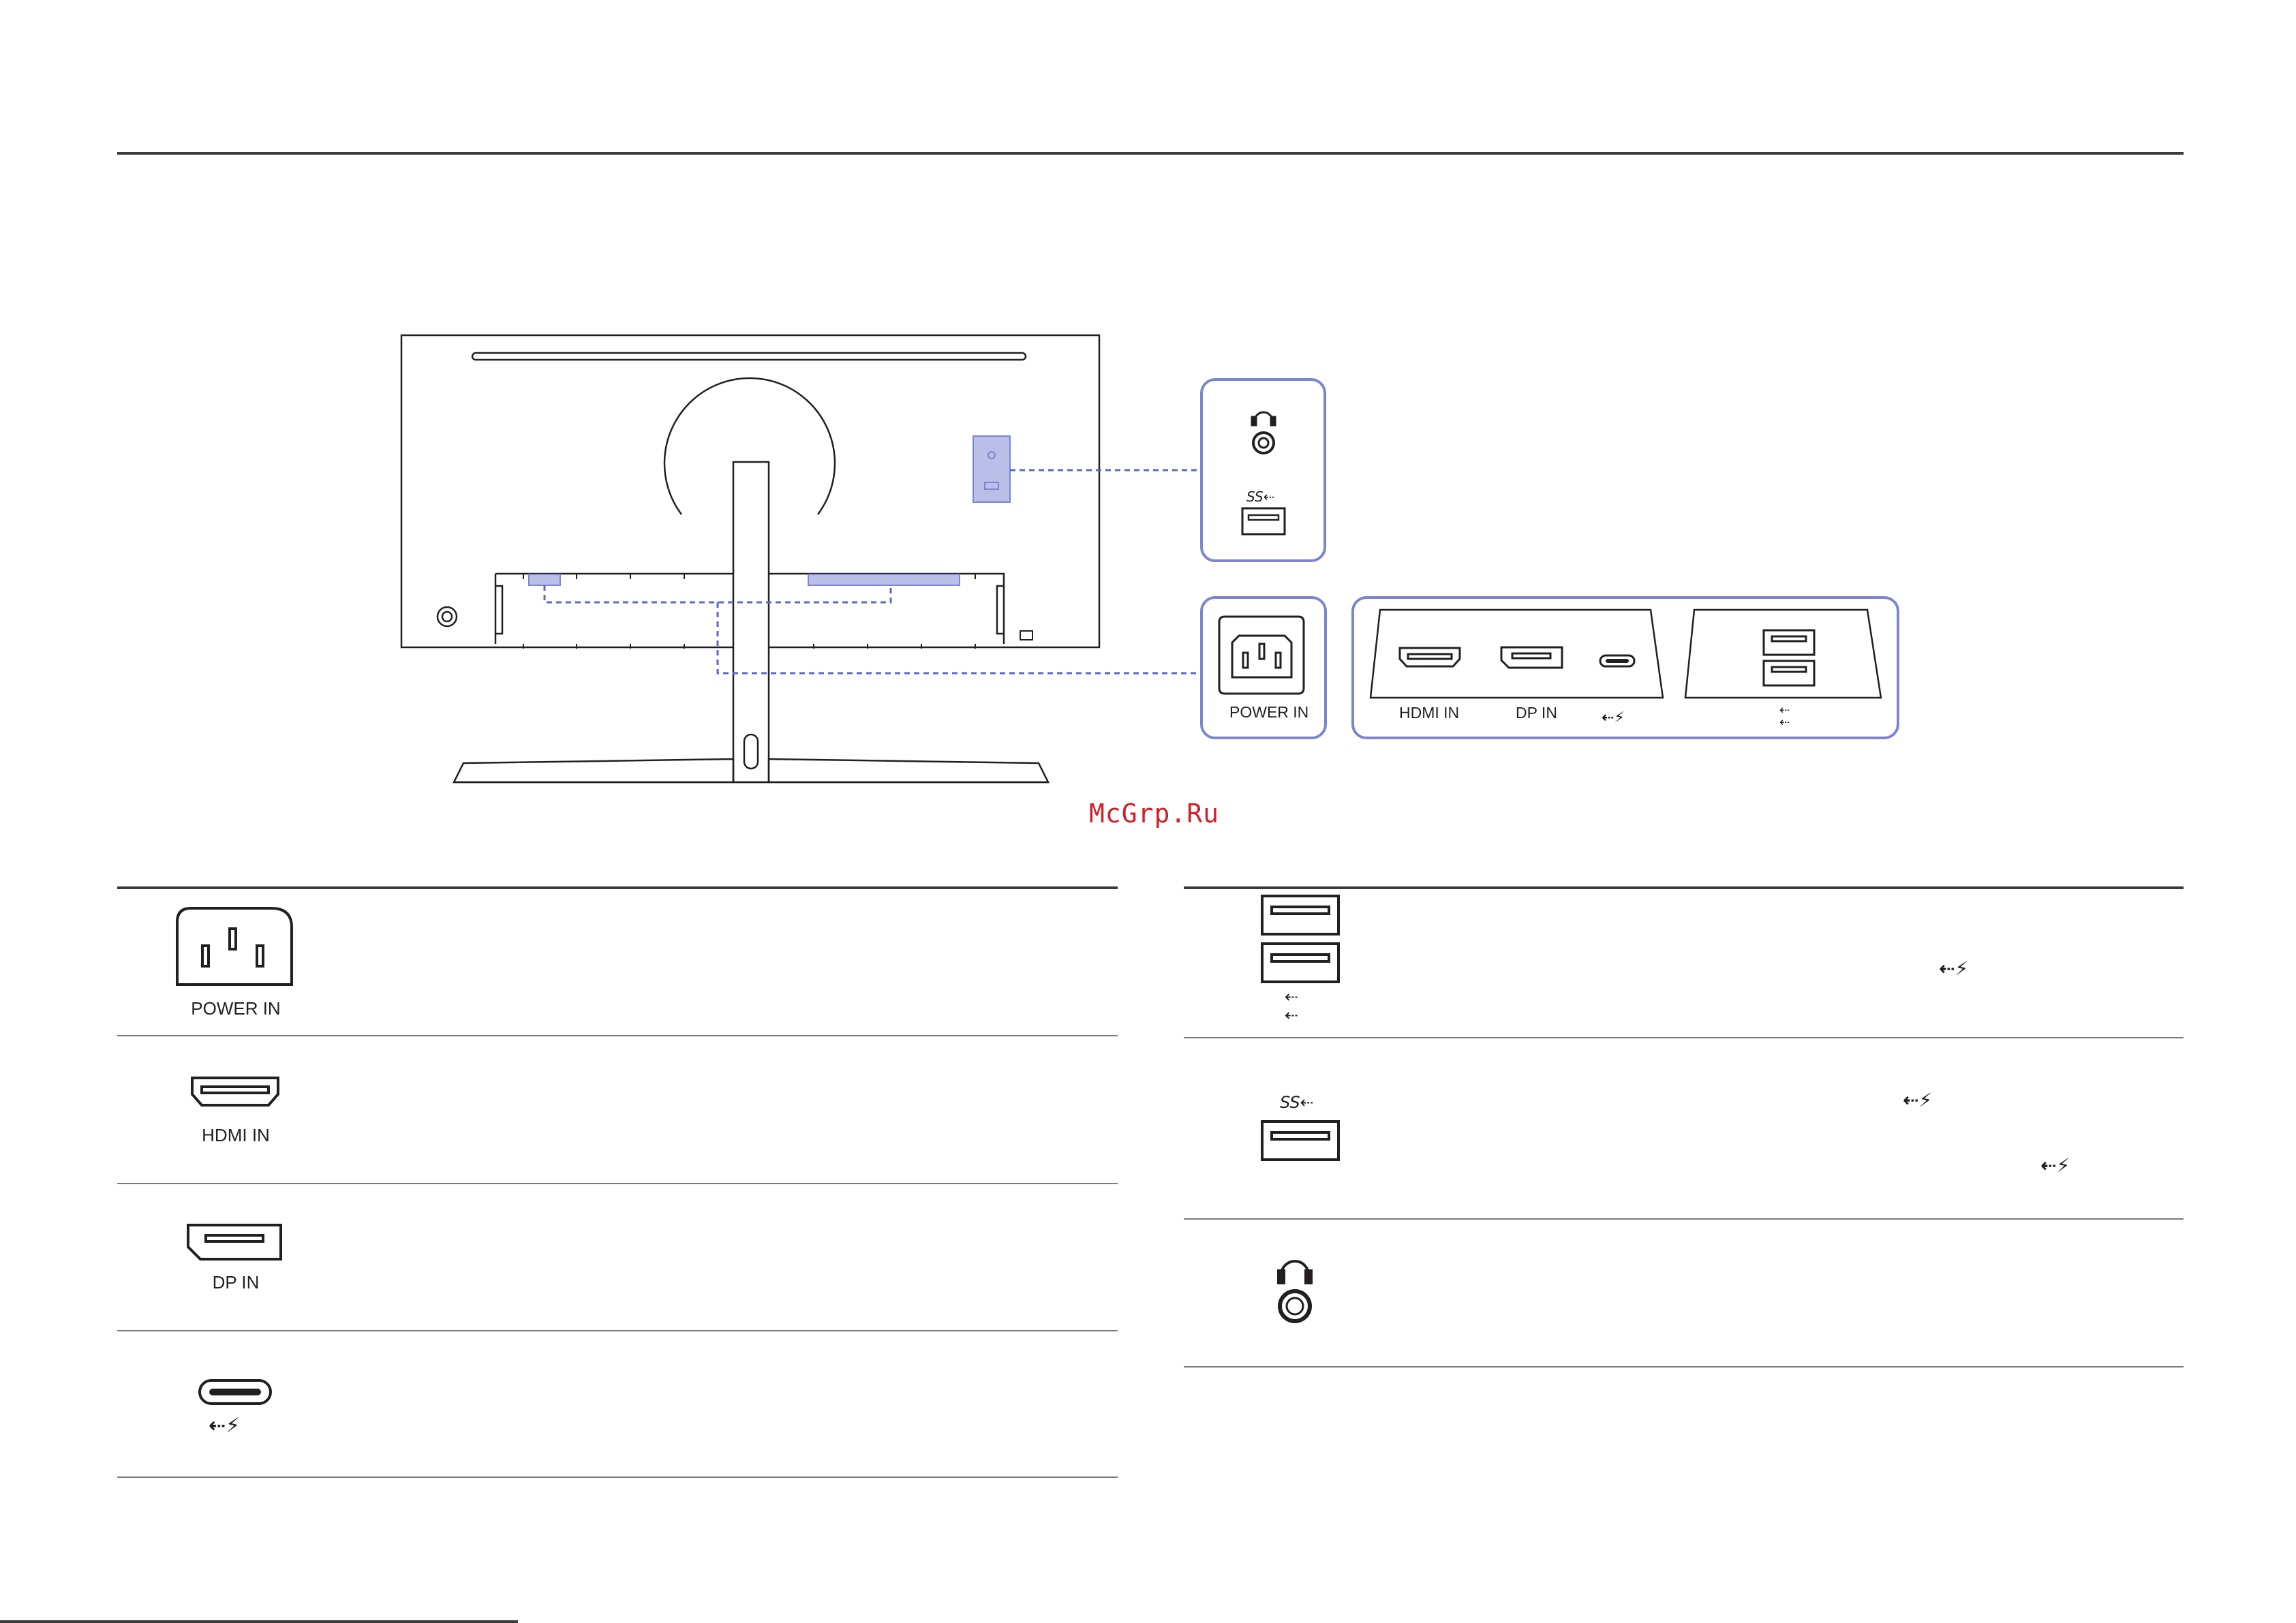 This screenshot has height=1623, width=2296. Describe the element at coordinates (1614, 717) in the screenshot. I see `callout-usb-c-pd-icon: ⇠⚡` at that location.